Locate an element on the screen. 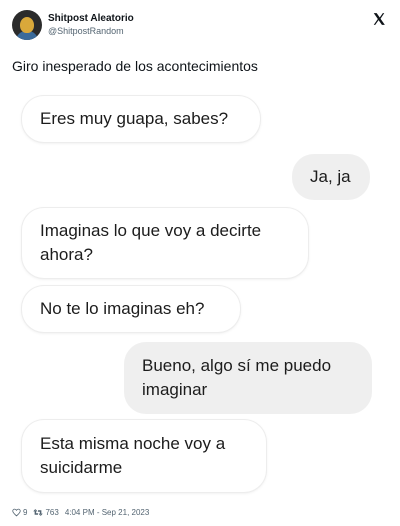 Image resolution: width=400 pixels, height=526 pixels. tweet-footer: 9 763 4:04 PM - Sep 21, 2023 is located at coordinates (80, 512).